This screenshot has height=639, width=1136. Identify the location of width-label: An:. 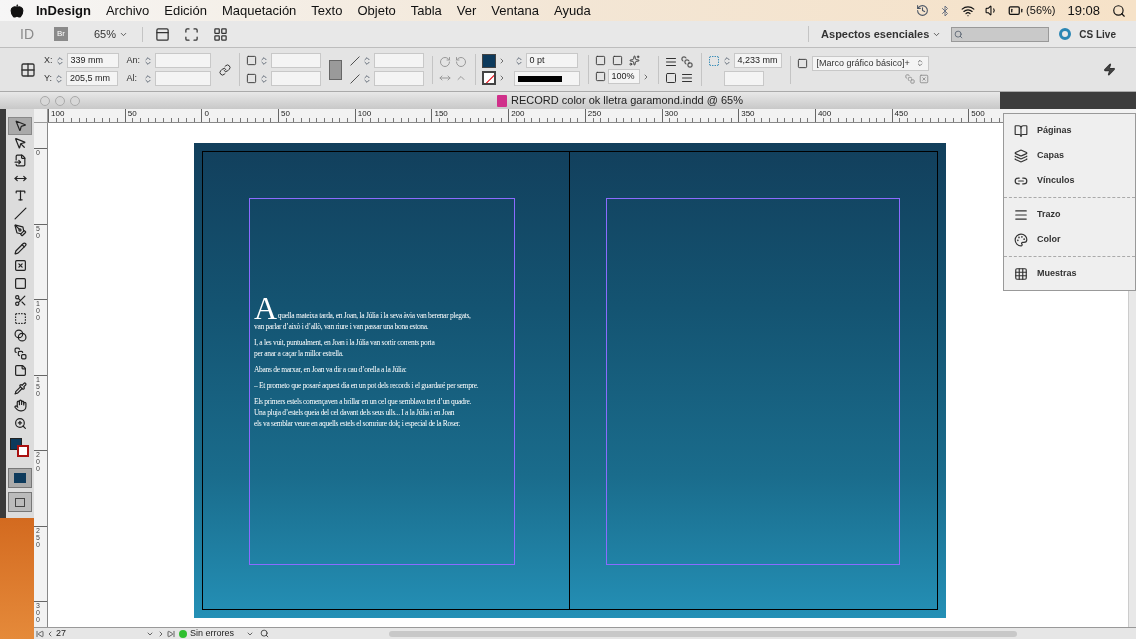
(133, 60).